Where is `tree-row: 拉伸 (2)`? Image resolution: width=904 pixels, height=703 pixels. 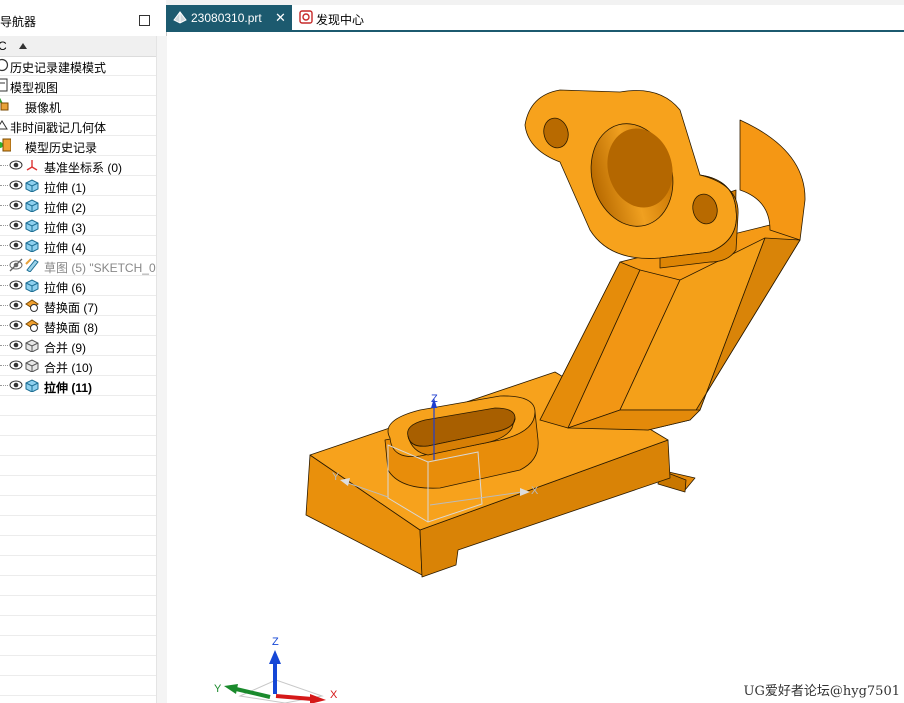
tree-row: 拉伸 (2) is located at coordinates (78, 206).